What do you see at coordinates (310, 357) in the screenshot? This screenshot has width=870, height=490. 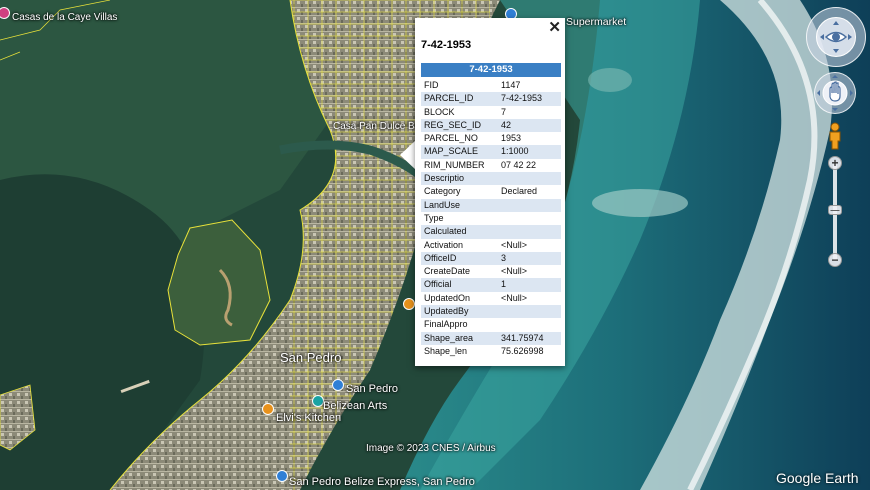 I see `place-label-san-pedro-town: San Pedro` at bounding box center [310, 357].